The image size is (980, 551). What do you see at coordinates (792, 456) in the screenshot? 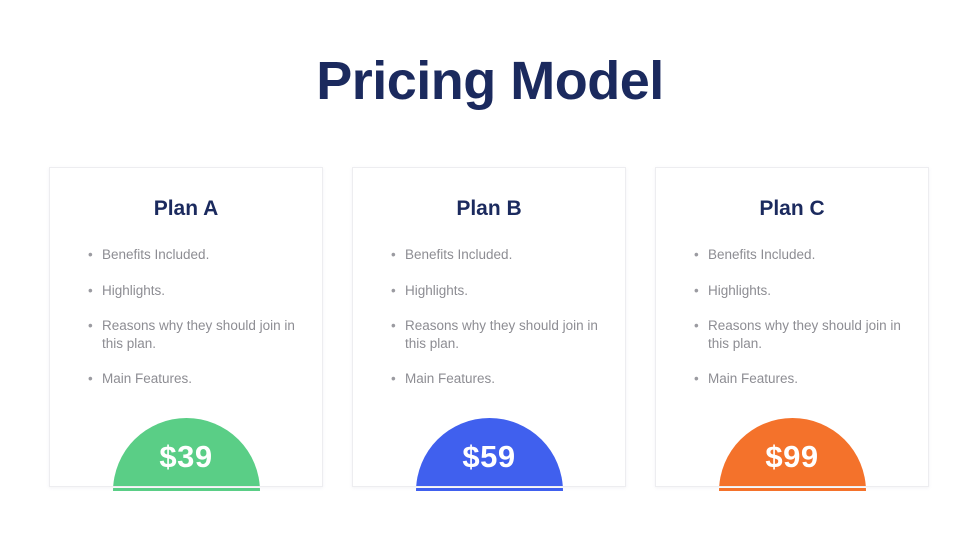
I see `price-value: $99` at bounding box center [792, 456].